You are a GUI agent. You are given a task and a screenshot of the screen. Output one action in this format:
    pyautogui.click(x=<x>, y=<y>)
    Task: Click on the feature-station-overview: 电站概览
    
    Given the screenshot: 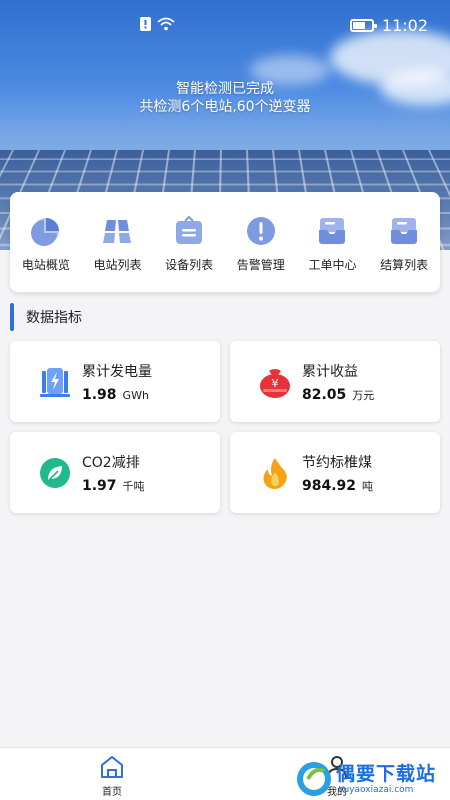 What is the action you would take?
    pyautogui.click(x=46, y=244)
    